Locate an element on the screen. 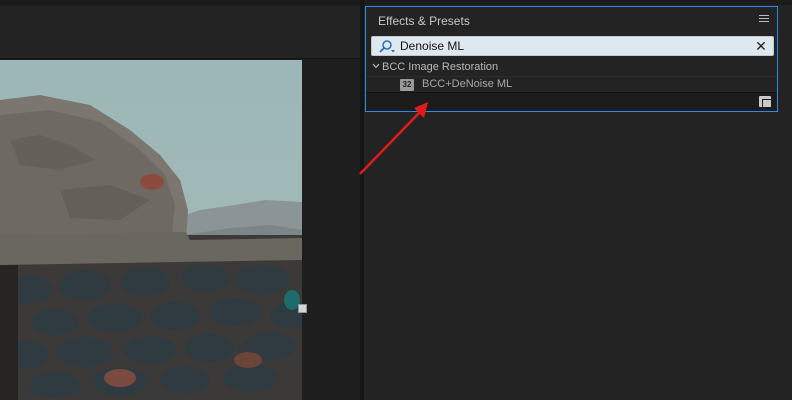  search-field: ✕ is located at coordinates (572, 46).